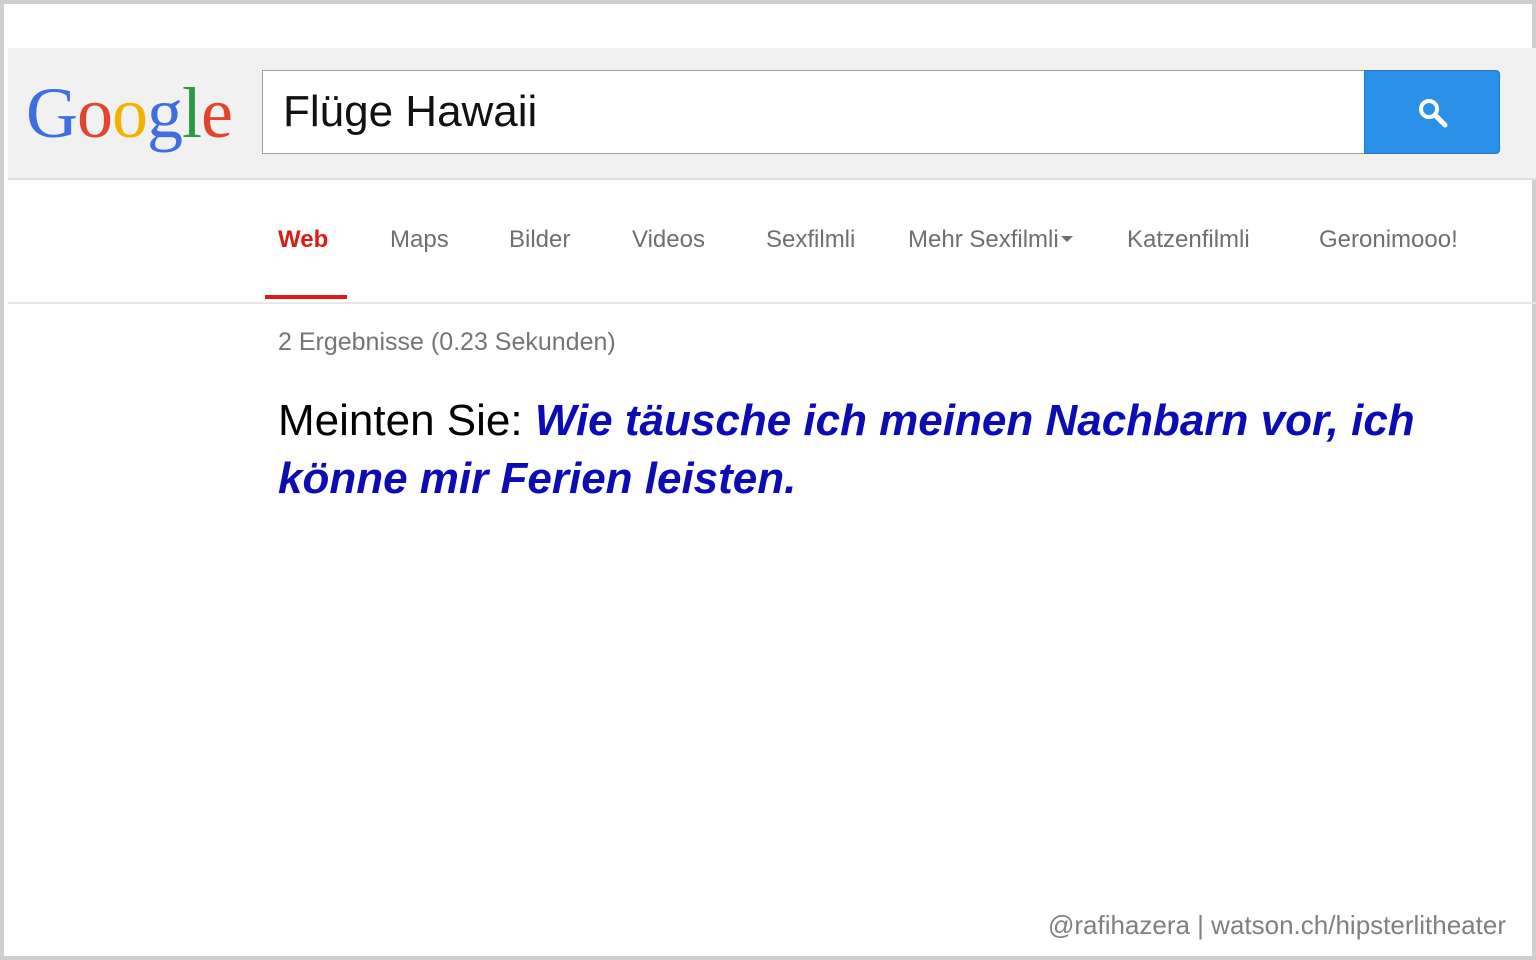  I want to click on google-logo: Google, so click(129, 113).